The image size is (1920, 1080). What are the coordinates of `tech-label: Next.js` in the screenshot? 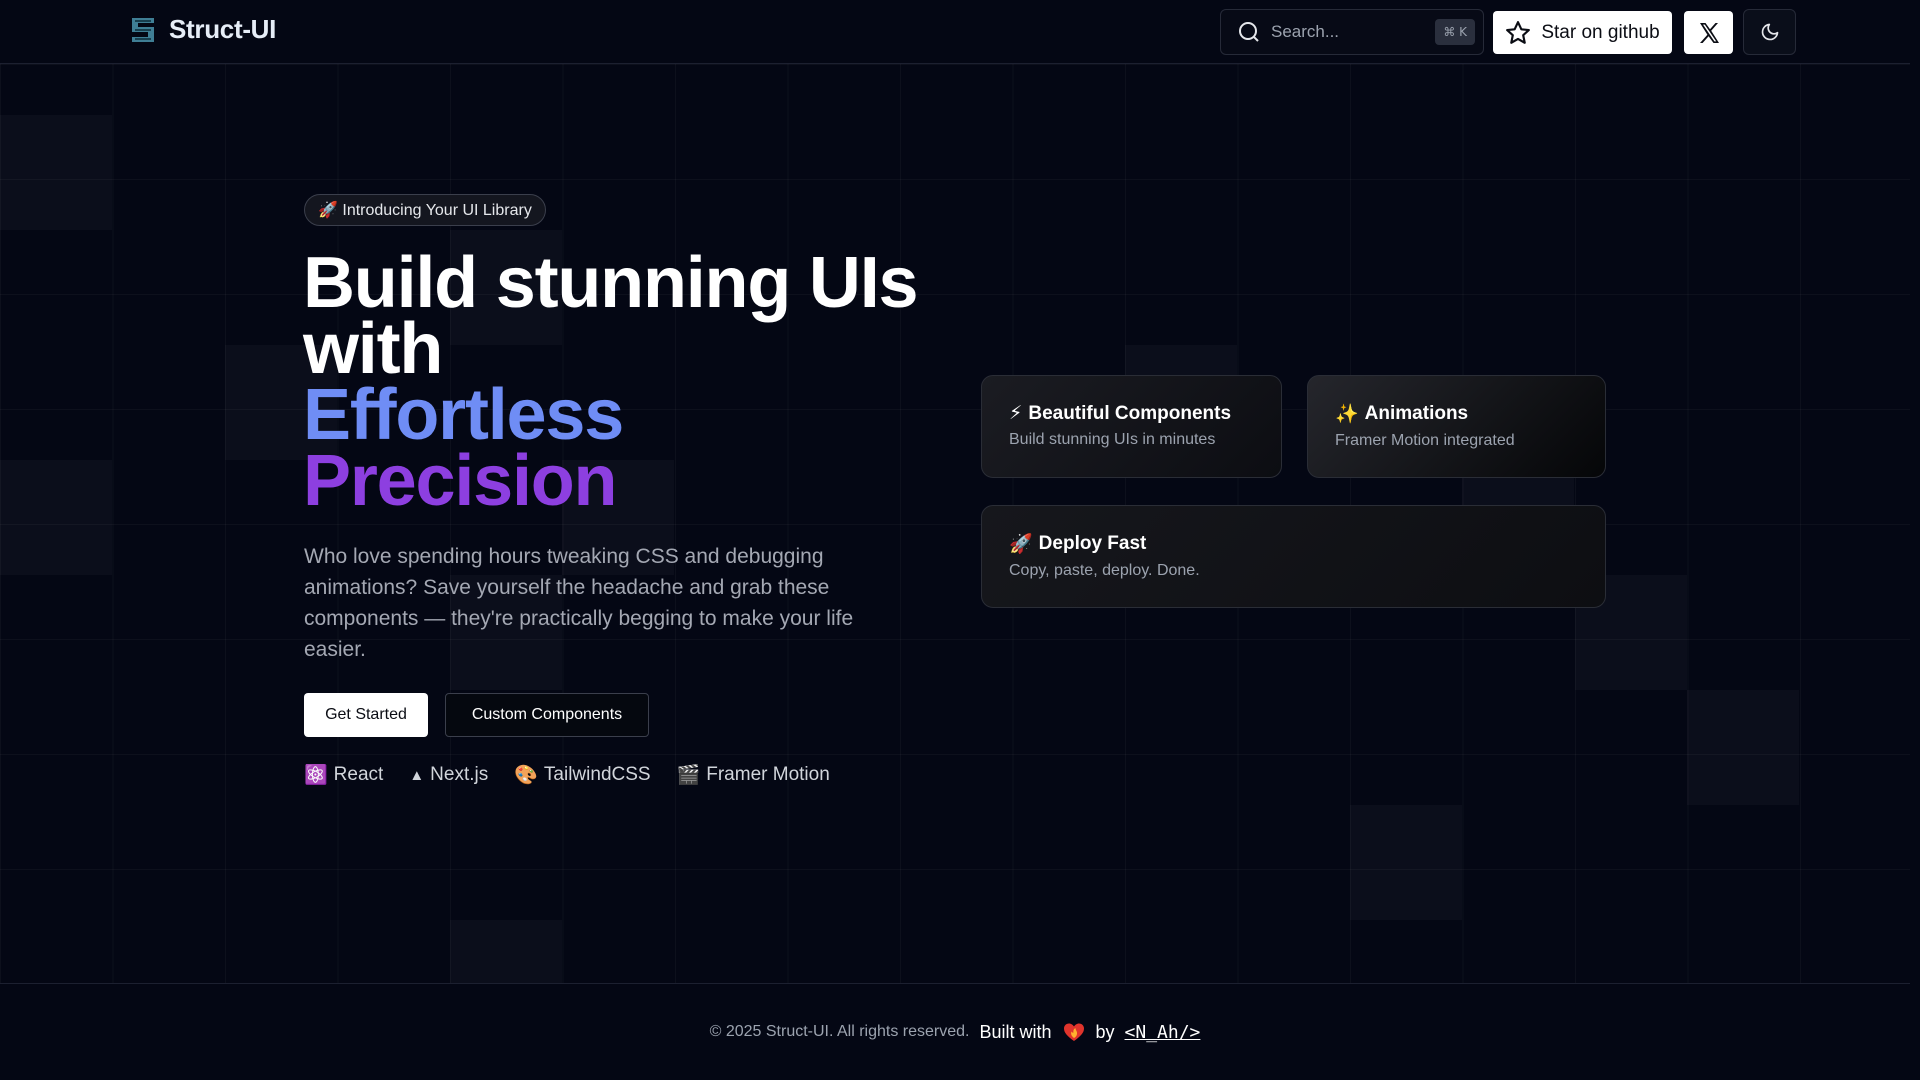 It's located at (459, 774).